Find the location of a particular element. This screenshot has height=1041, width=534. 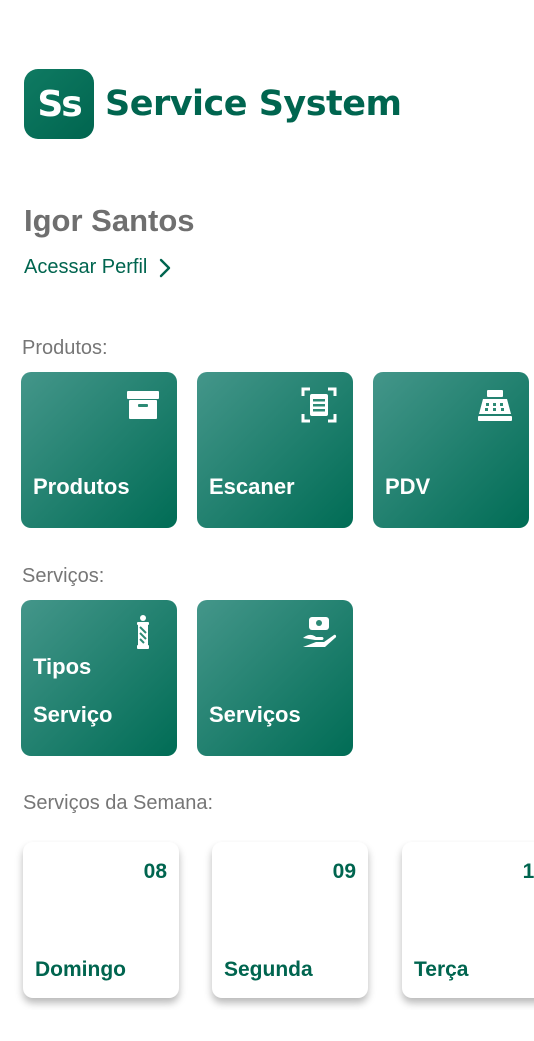

tile-label-line2: Serviço is located at coordinates (73, 714).